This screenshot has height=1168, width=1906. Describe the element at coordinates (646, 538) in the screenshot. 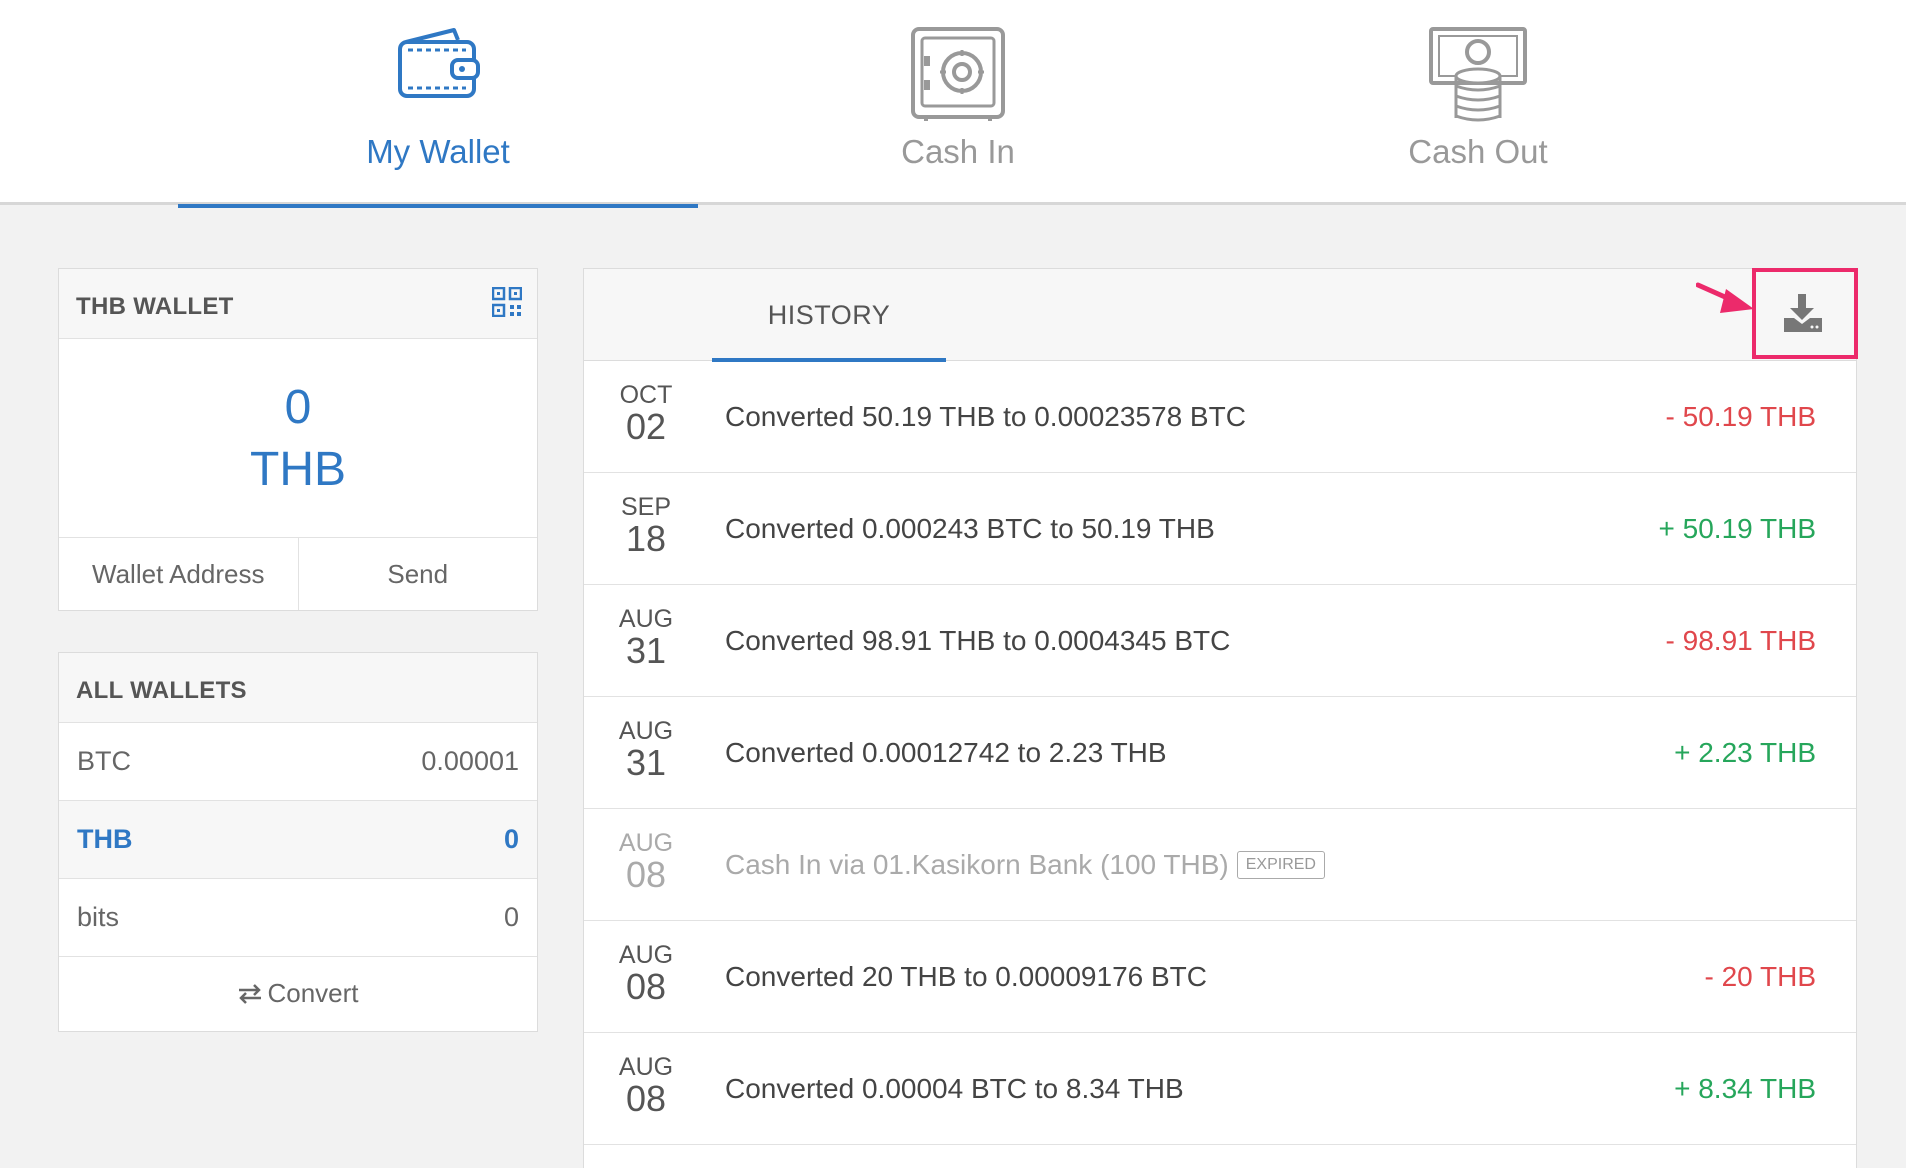

I see `history-day: 18` at that location.